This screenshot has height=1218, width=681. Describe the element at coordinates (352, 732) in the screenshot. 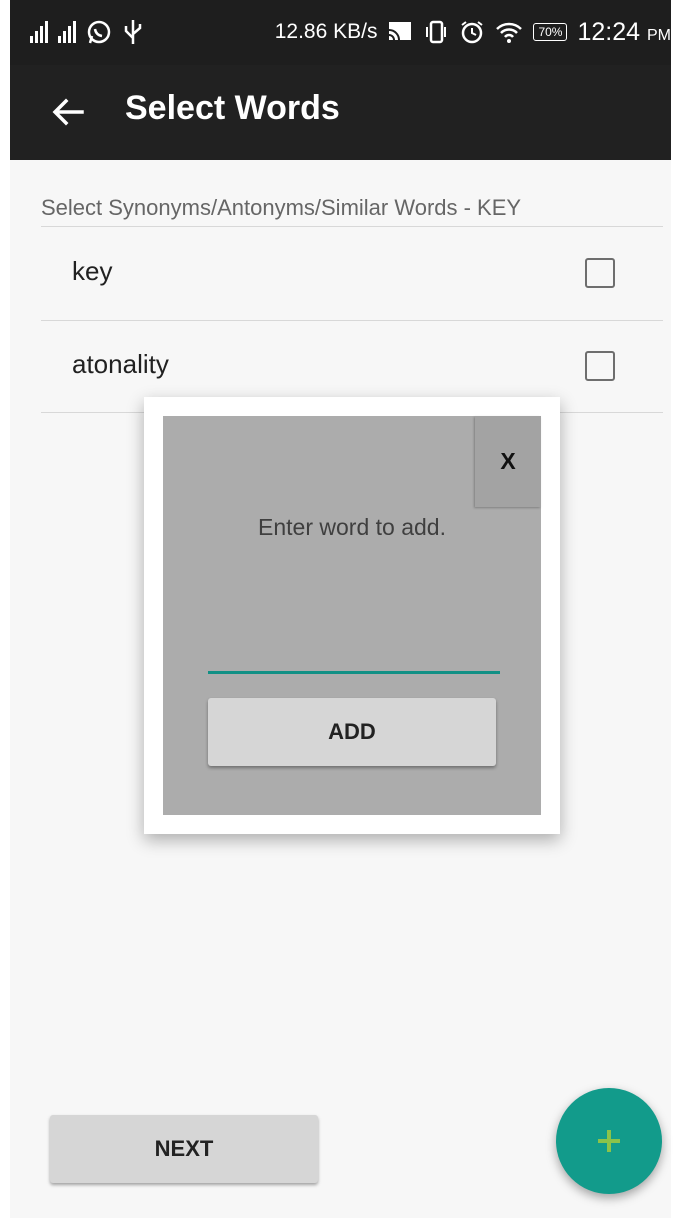

I see `add-button: ADD` at that location.